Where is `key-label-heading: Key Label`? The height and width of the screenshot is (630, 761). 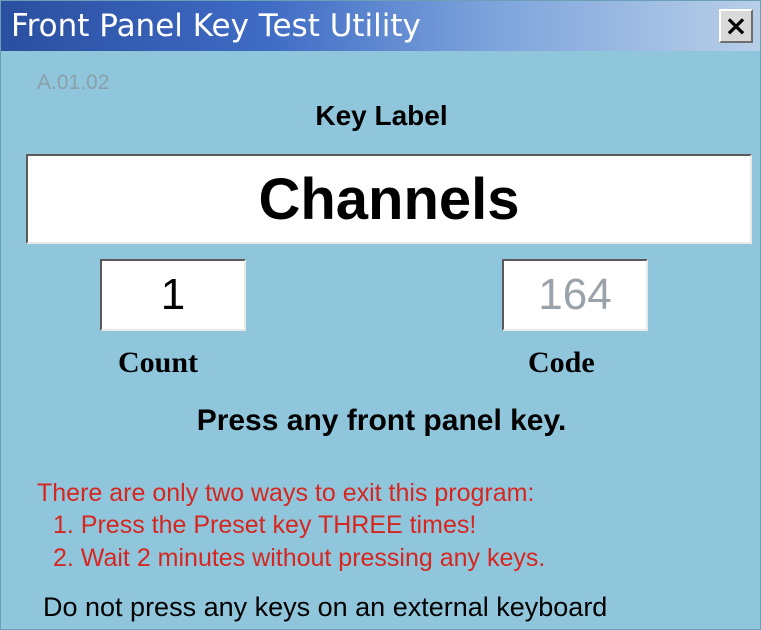 key-label-heading: Key Label is located at coordinates (381, 115).